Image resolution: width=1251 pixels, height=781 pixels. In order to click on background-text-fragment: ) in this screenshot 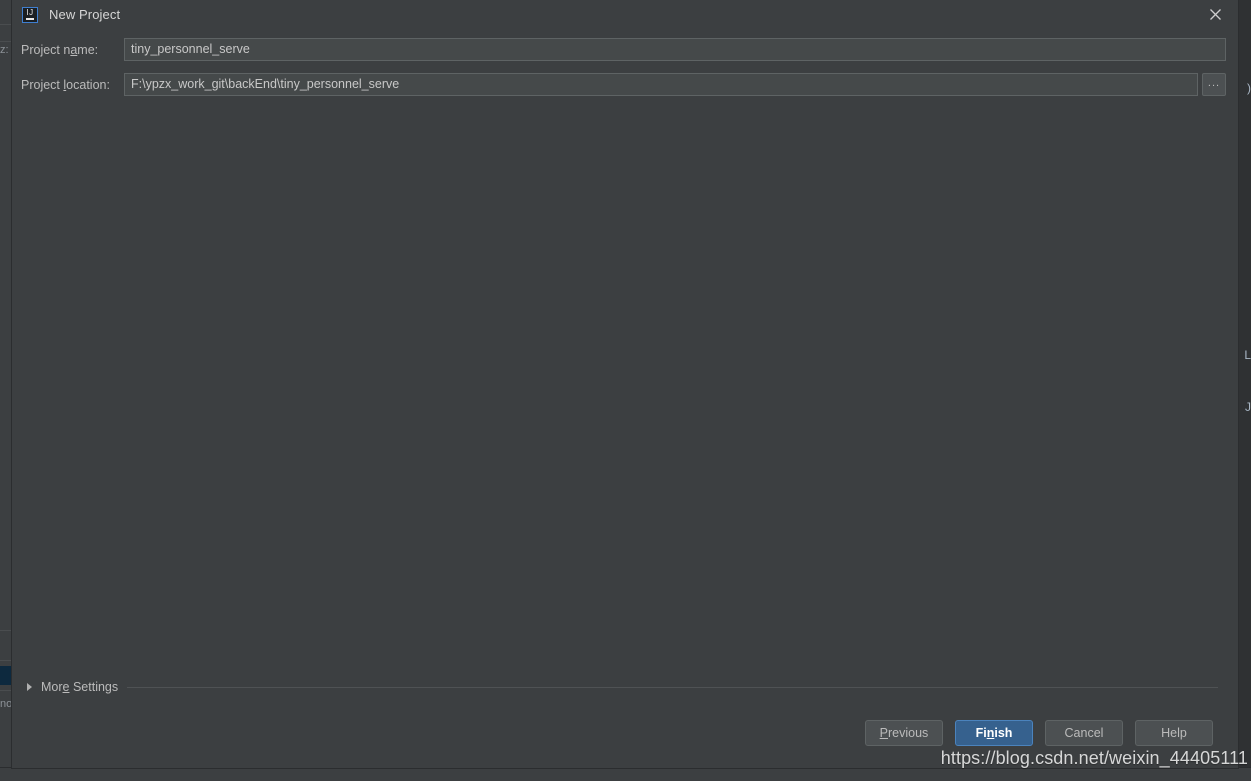, I will do `click(1249, 88)`.